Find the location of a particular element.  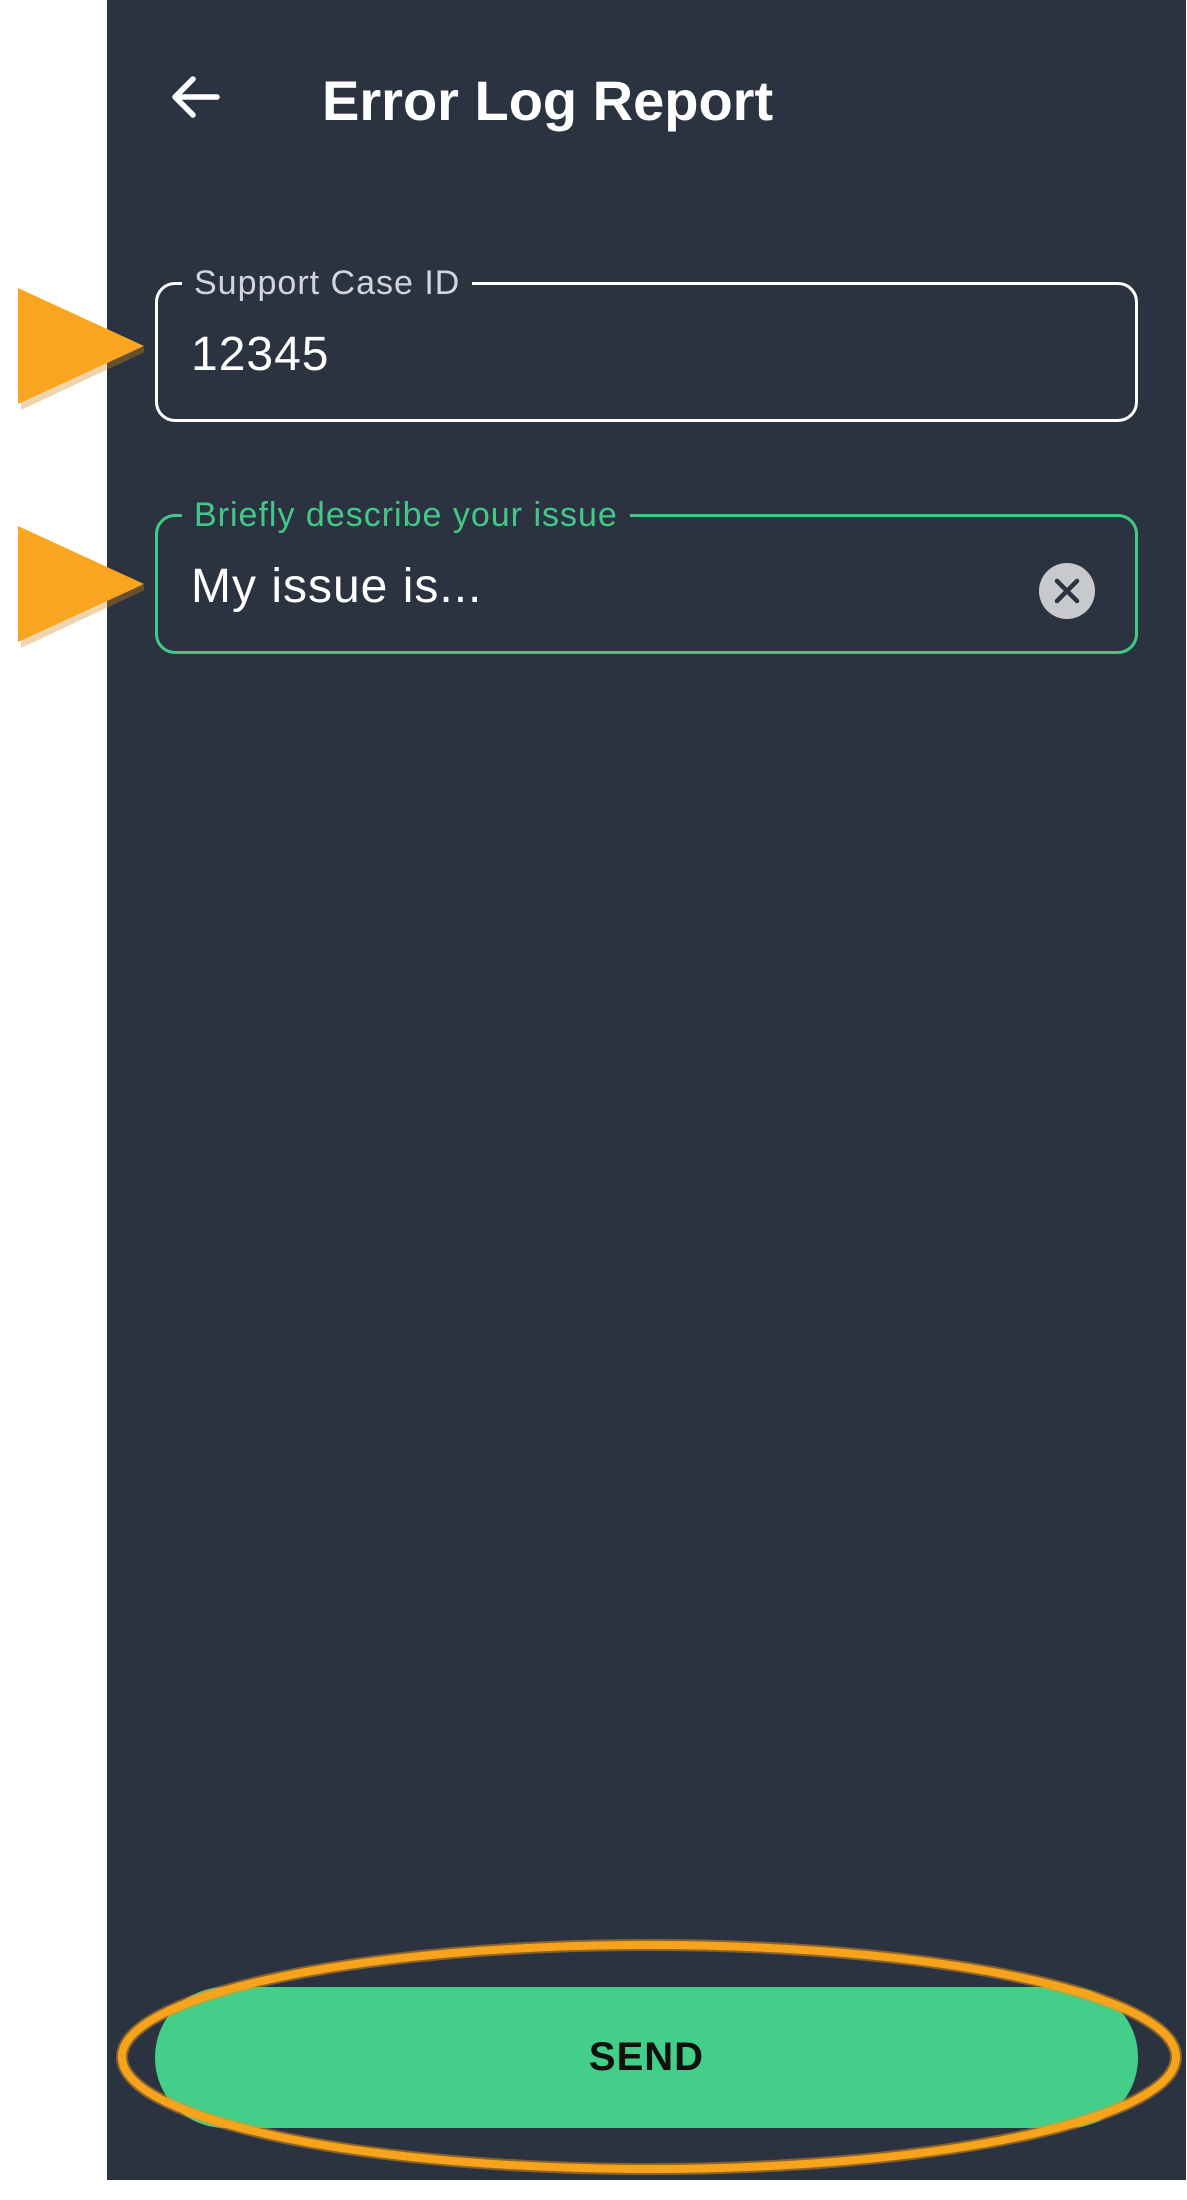

support-case-id-field: Support Case ID 12345 is located at coordinates (646, 340).